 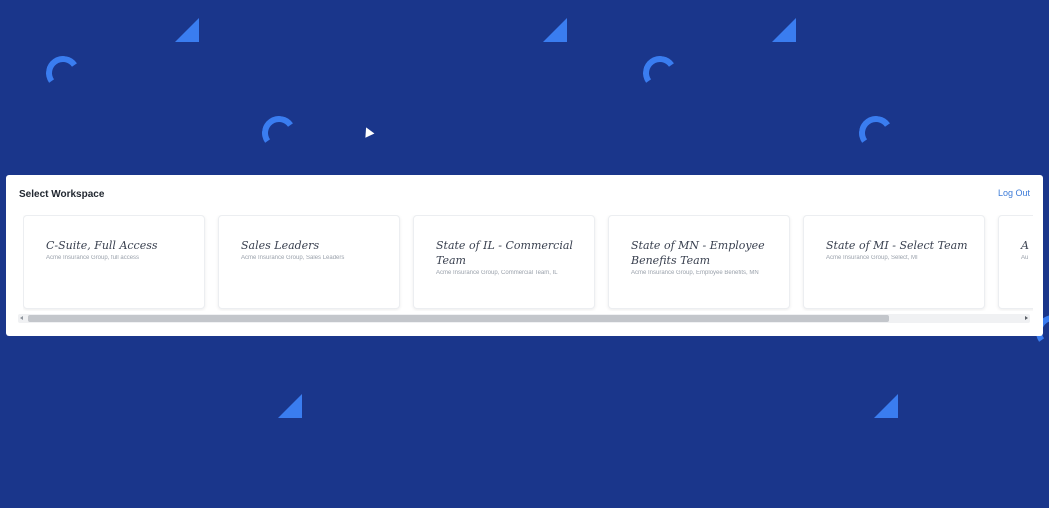 What do you see at coordinates (293, 258) in the screenshot?
I see `workspace-card-subtitle: Acme Insurance Group, Sales Leaders` at bounding box center [293, 258].